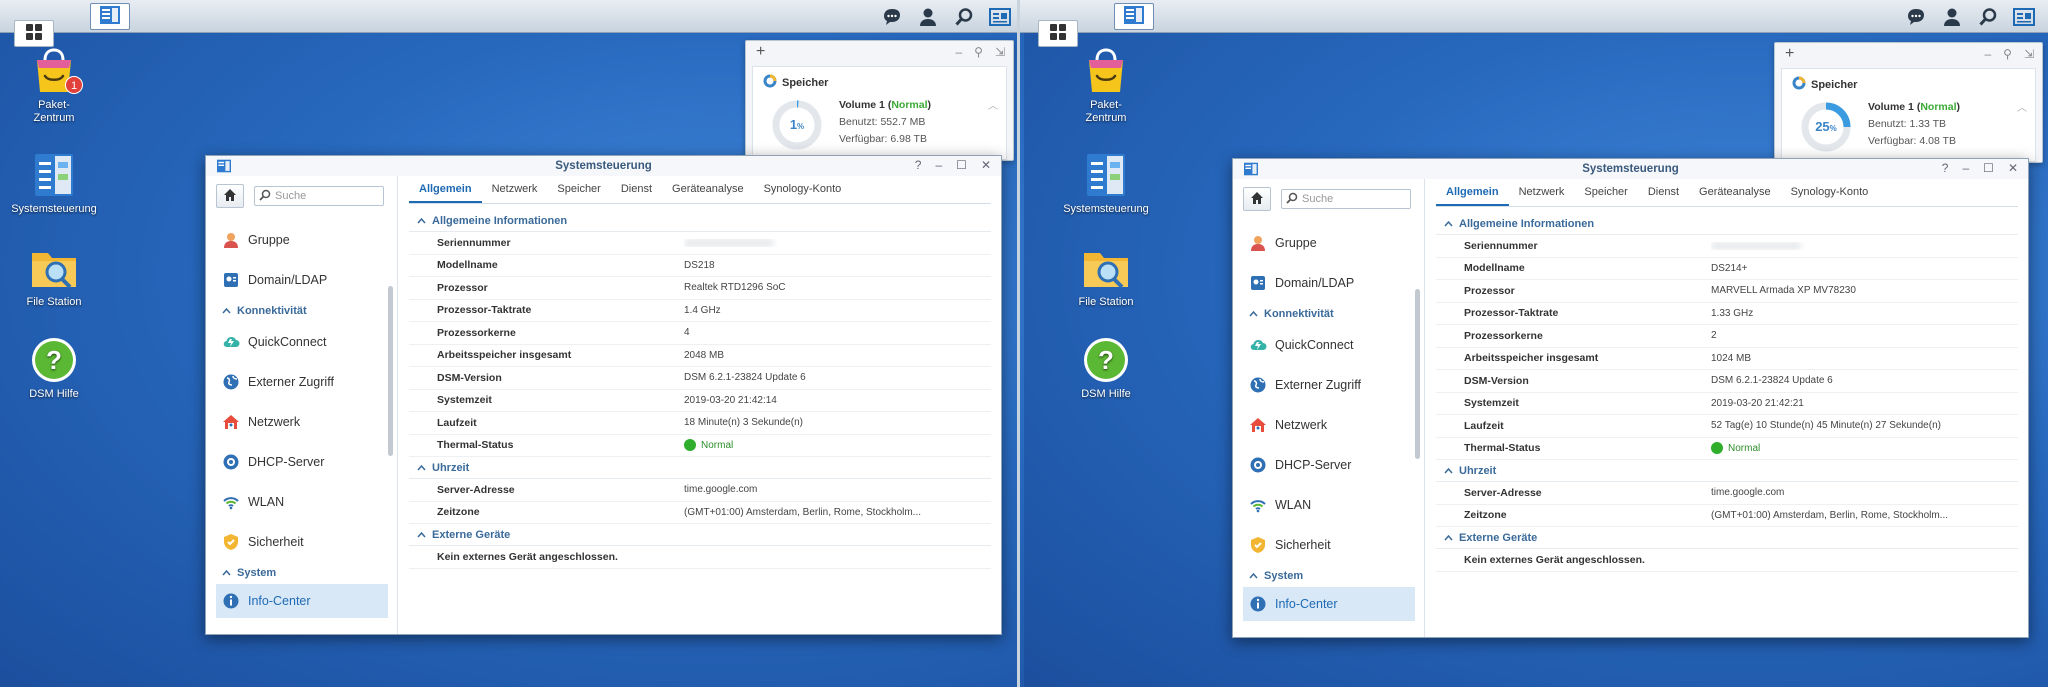 This screenshot has width=2048, height=687. I want to click on info-section-title: Allgemeine Informationen, so click(500, 220).